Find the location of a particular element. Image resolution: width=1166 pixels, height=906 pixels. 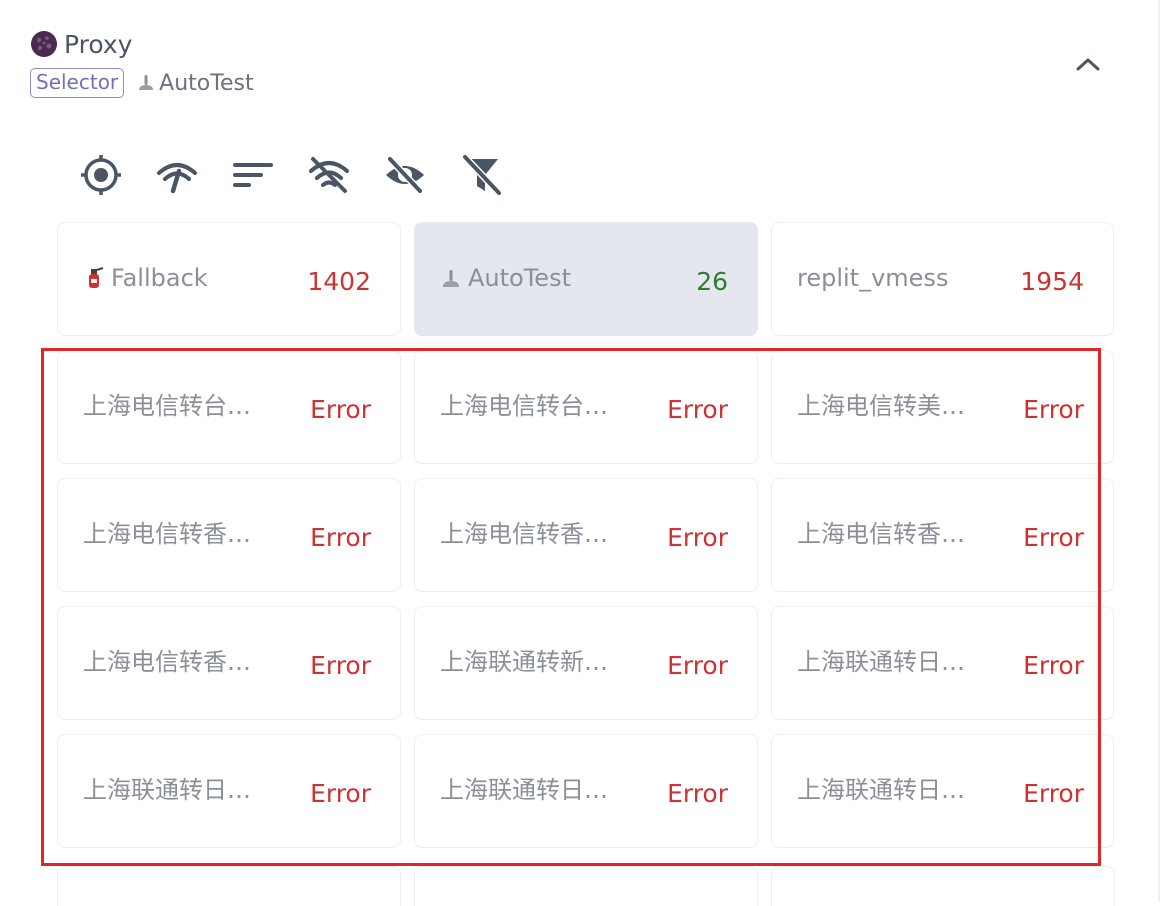

clear-filter-icon is located at coordinates (482, 175).